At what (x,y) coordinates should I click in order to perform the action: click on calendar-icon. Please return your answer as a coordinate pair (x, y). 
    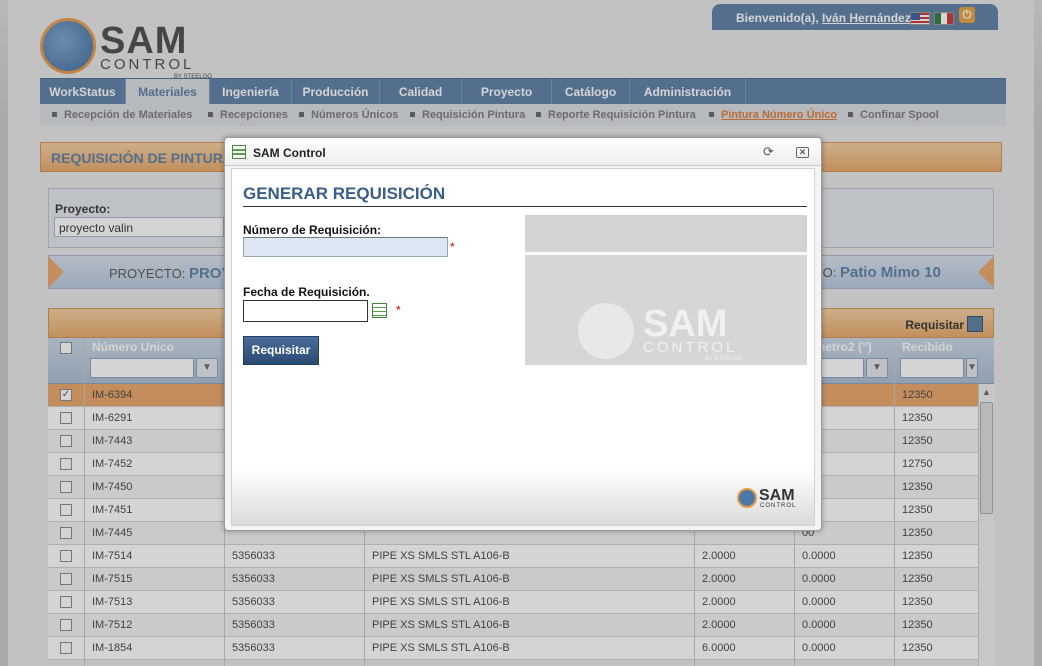
    Looking at the image, I should click on (379, 310).